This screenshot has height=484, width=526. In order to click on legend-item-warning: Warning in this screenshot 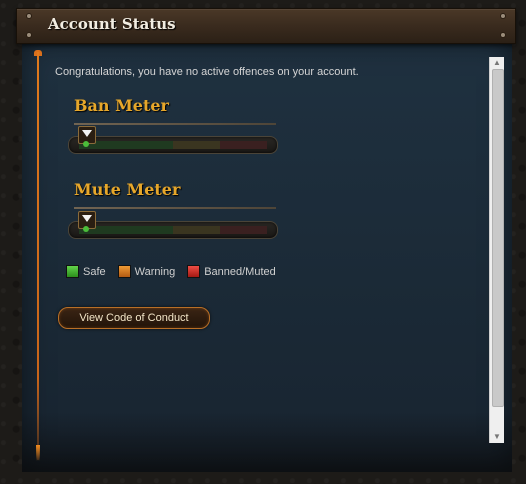, I will do `click(146, 271)`.